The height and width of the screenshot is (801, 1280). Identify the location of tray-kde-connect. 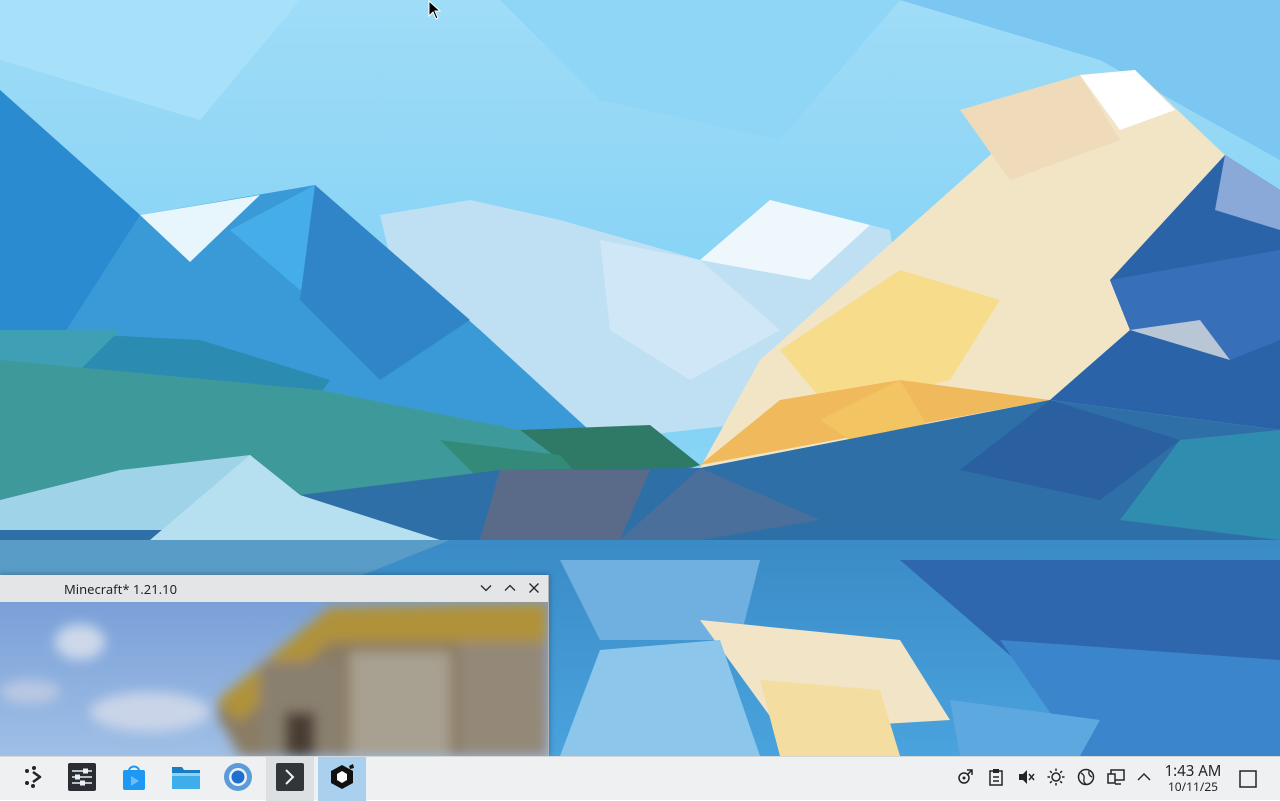
(965, 779).